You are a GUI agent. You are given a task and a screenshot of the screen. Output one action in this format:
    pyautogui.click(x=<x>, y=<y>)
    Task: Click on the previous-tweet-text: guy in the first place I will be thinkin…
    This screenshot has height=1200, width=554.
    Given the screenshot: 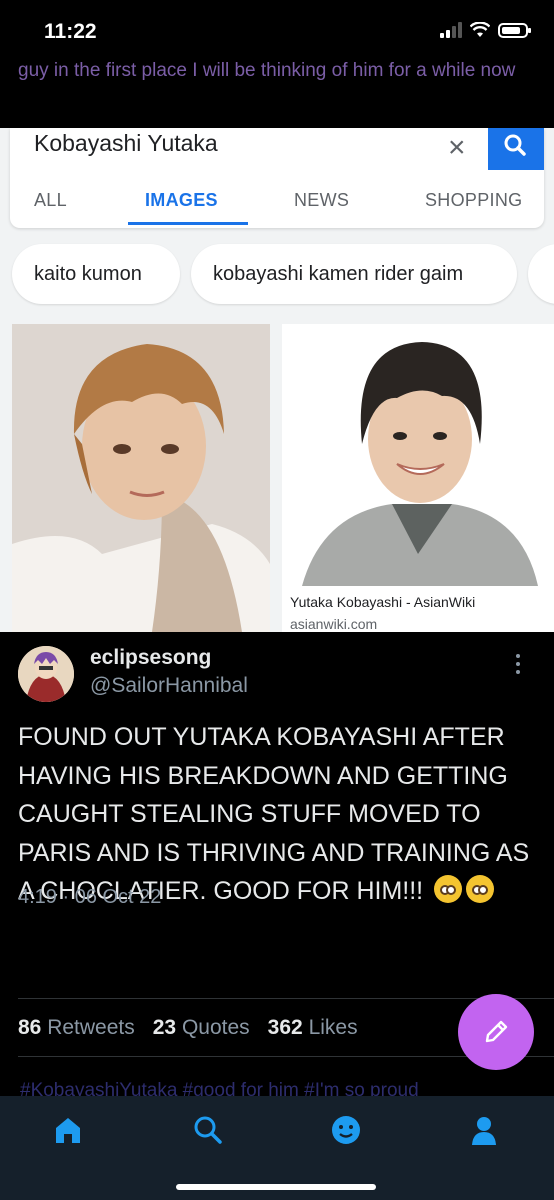 What is the action you would take?
    pyautogui.click(x=267, y=70)
    